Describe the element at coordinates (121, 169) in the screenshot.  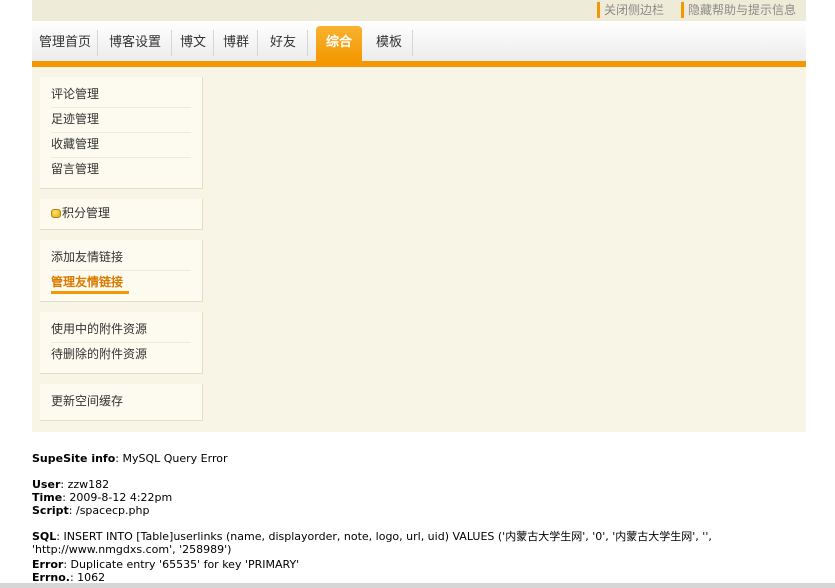
I see `sidebar-item-messages: 留言管理` at that location.